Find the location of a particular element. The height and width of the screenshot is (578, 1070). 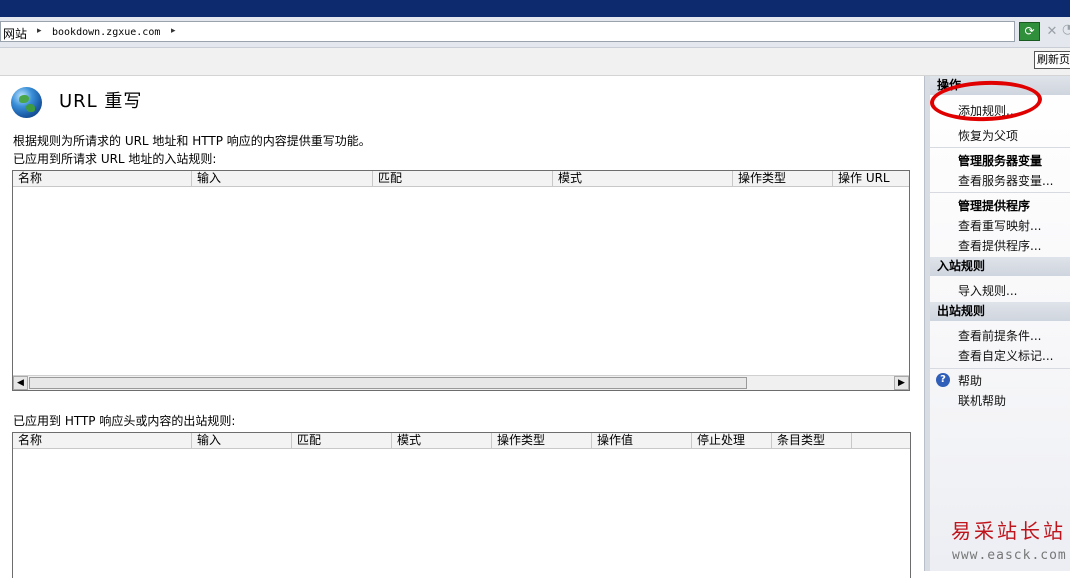

outbound-rules-header: 出站规则 is located at coordinates (1000, 311).